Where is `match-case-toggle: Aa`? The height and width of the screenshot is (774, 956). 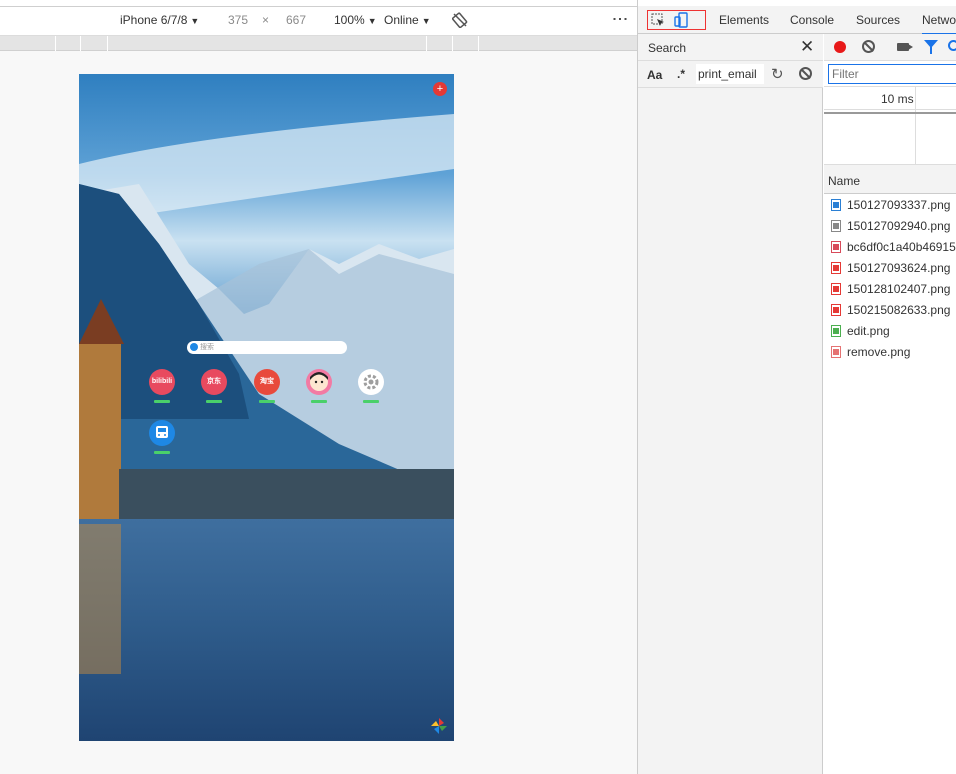
match-case-toggle: Aa is located at coordinates (654, 75).